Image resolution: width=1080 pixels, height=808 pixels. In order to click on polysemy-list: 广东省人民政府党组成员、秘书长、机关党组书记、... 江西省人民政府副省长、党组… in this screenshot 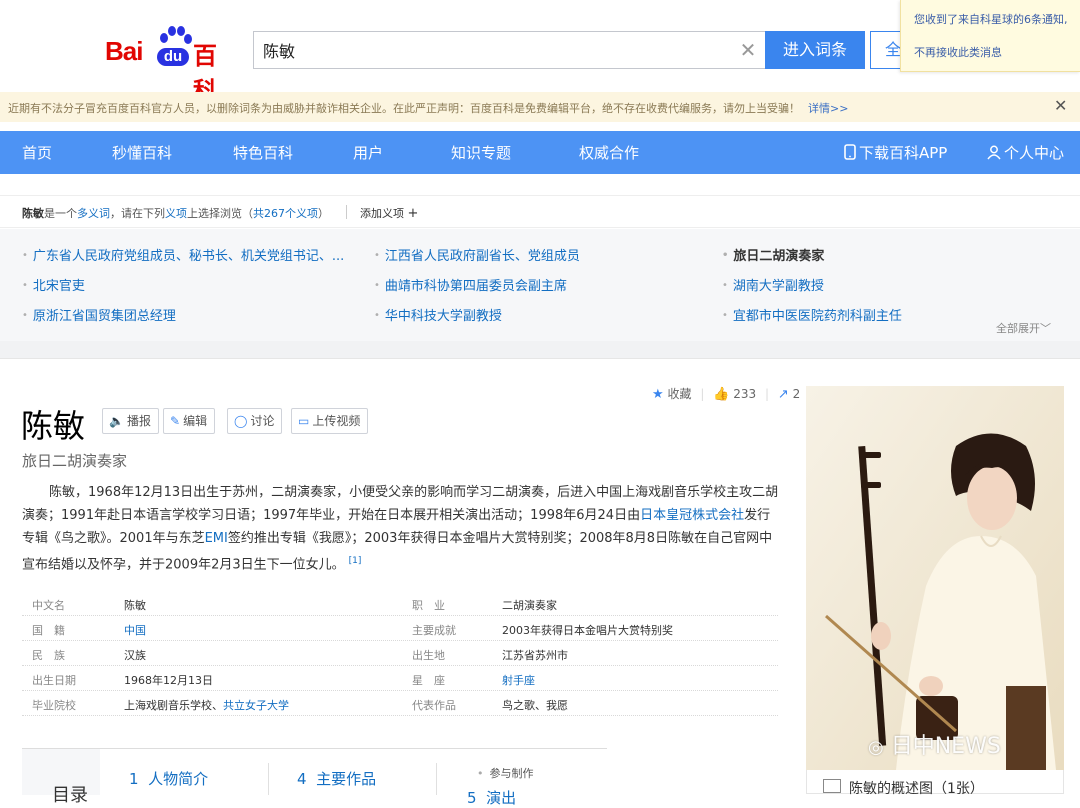, I will do `click(540, 285)`.